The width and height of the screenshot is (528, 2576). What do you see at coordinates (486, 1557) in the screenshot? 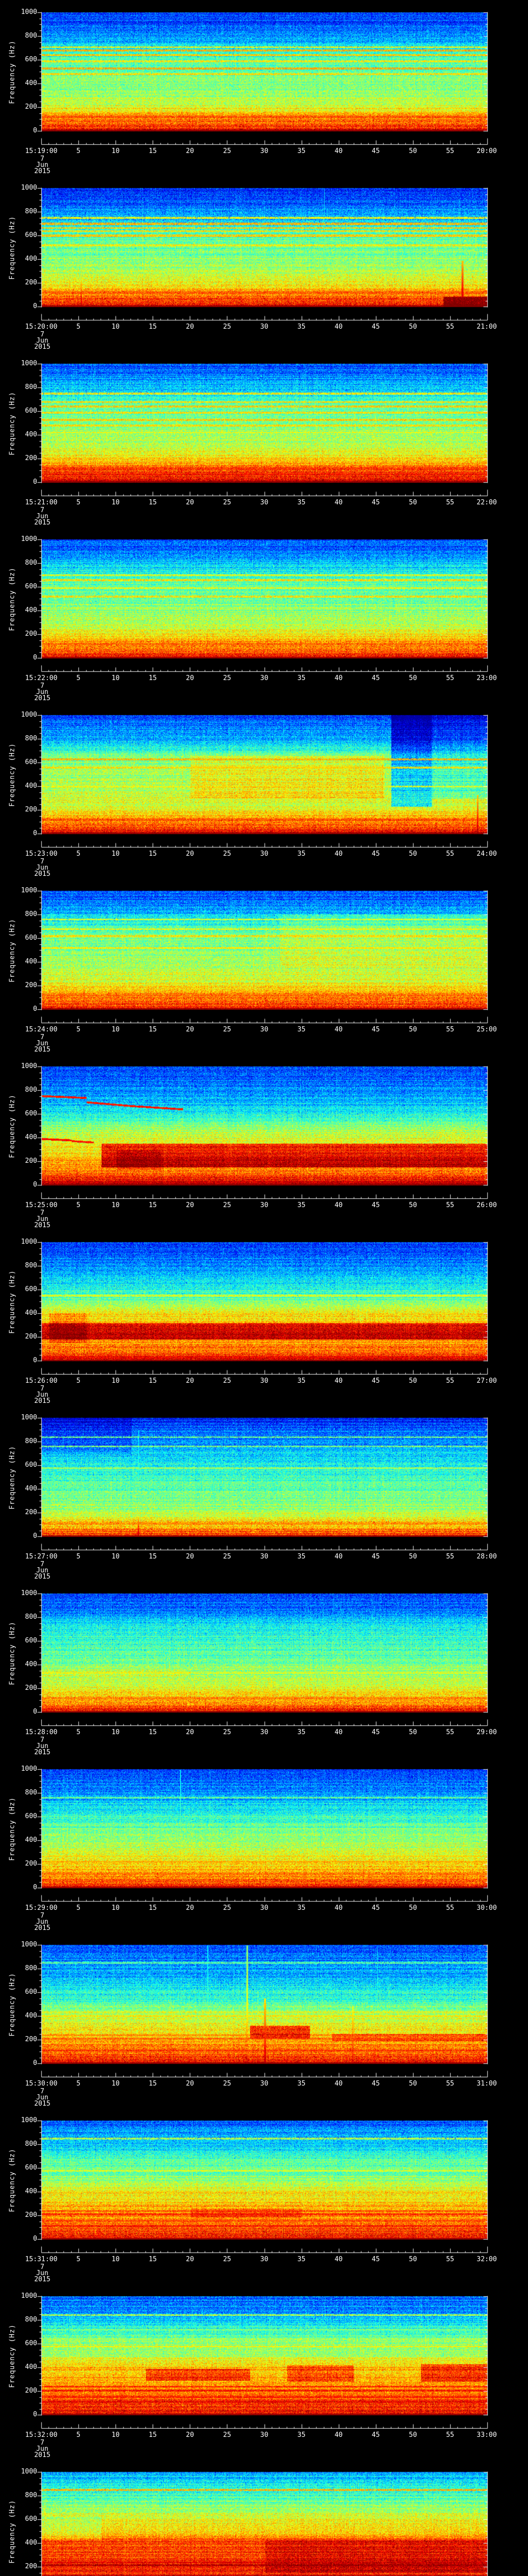
I see `x-end-time-label: 28:00` at bounding box center [486, 1557].